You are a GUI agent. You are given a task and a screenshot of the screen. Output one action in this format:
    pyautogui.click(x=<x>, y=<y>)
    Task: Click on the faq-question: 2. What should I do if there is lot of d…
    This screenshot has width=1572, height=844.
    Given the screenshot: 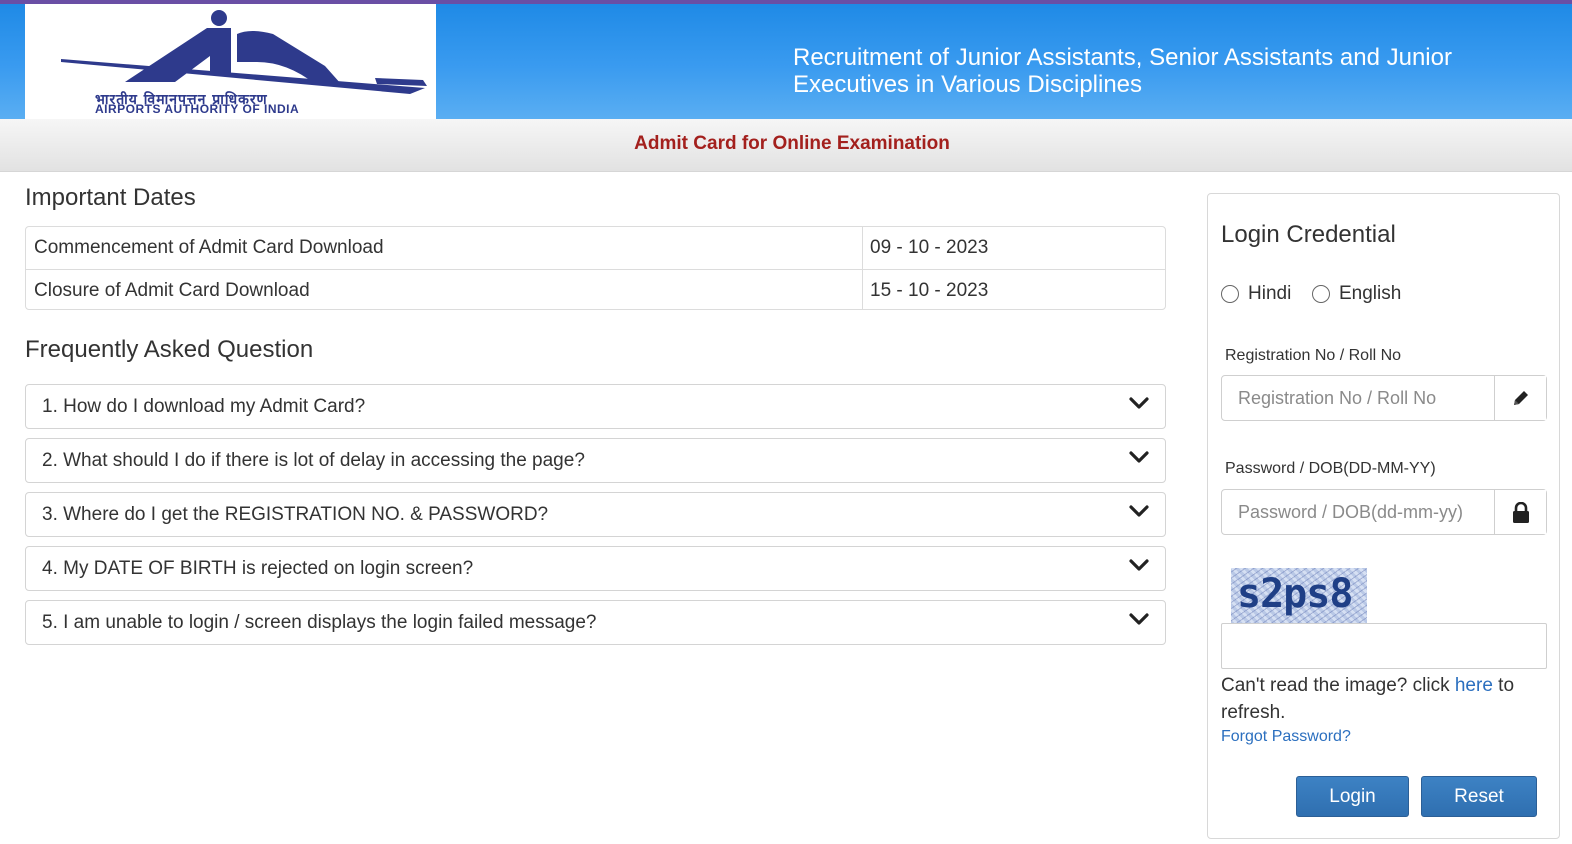 What is the action you would take?
    pyautogui.click(x=313, y=460)
    